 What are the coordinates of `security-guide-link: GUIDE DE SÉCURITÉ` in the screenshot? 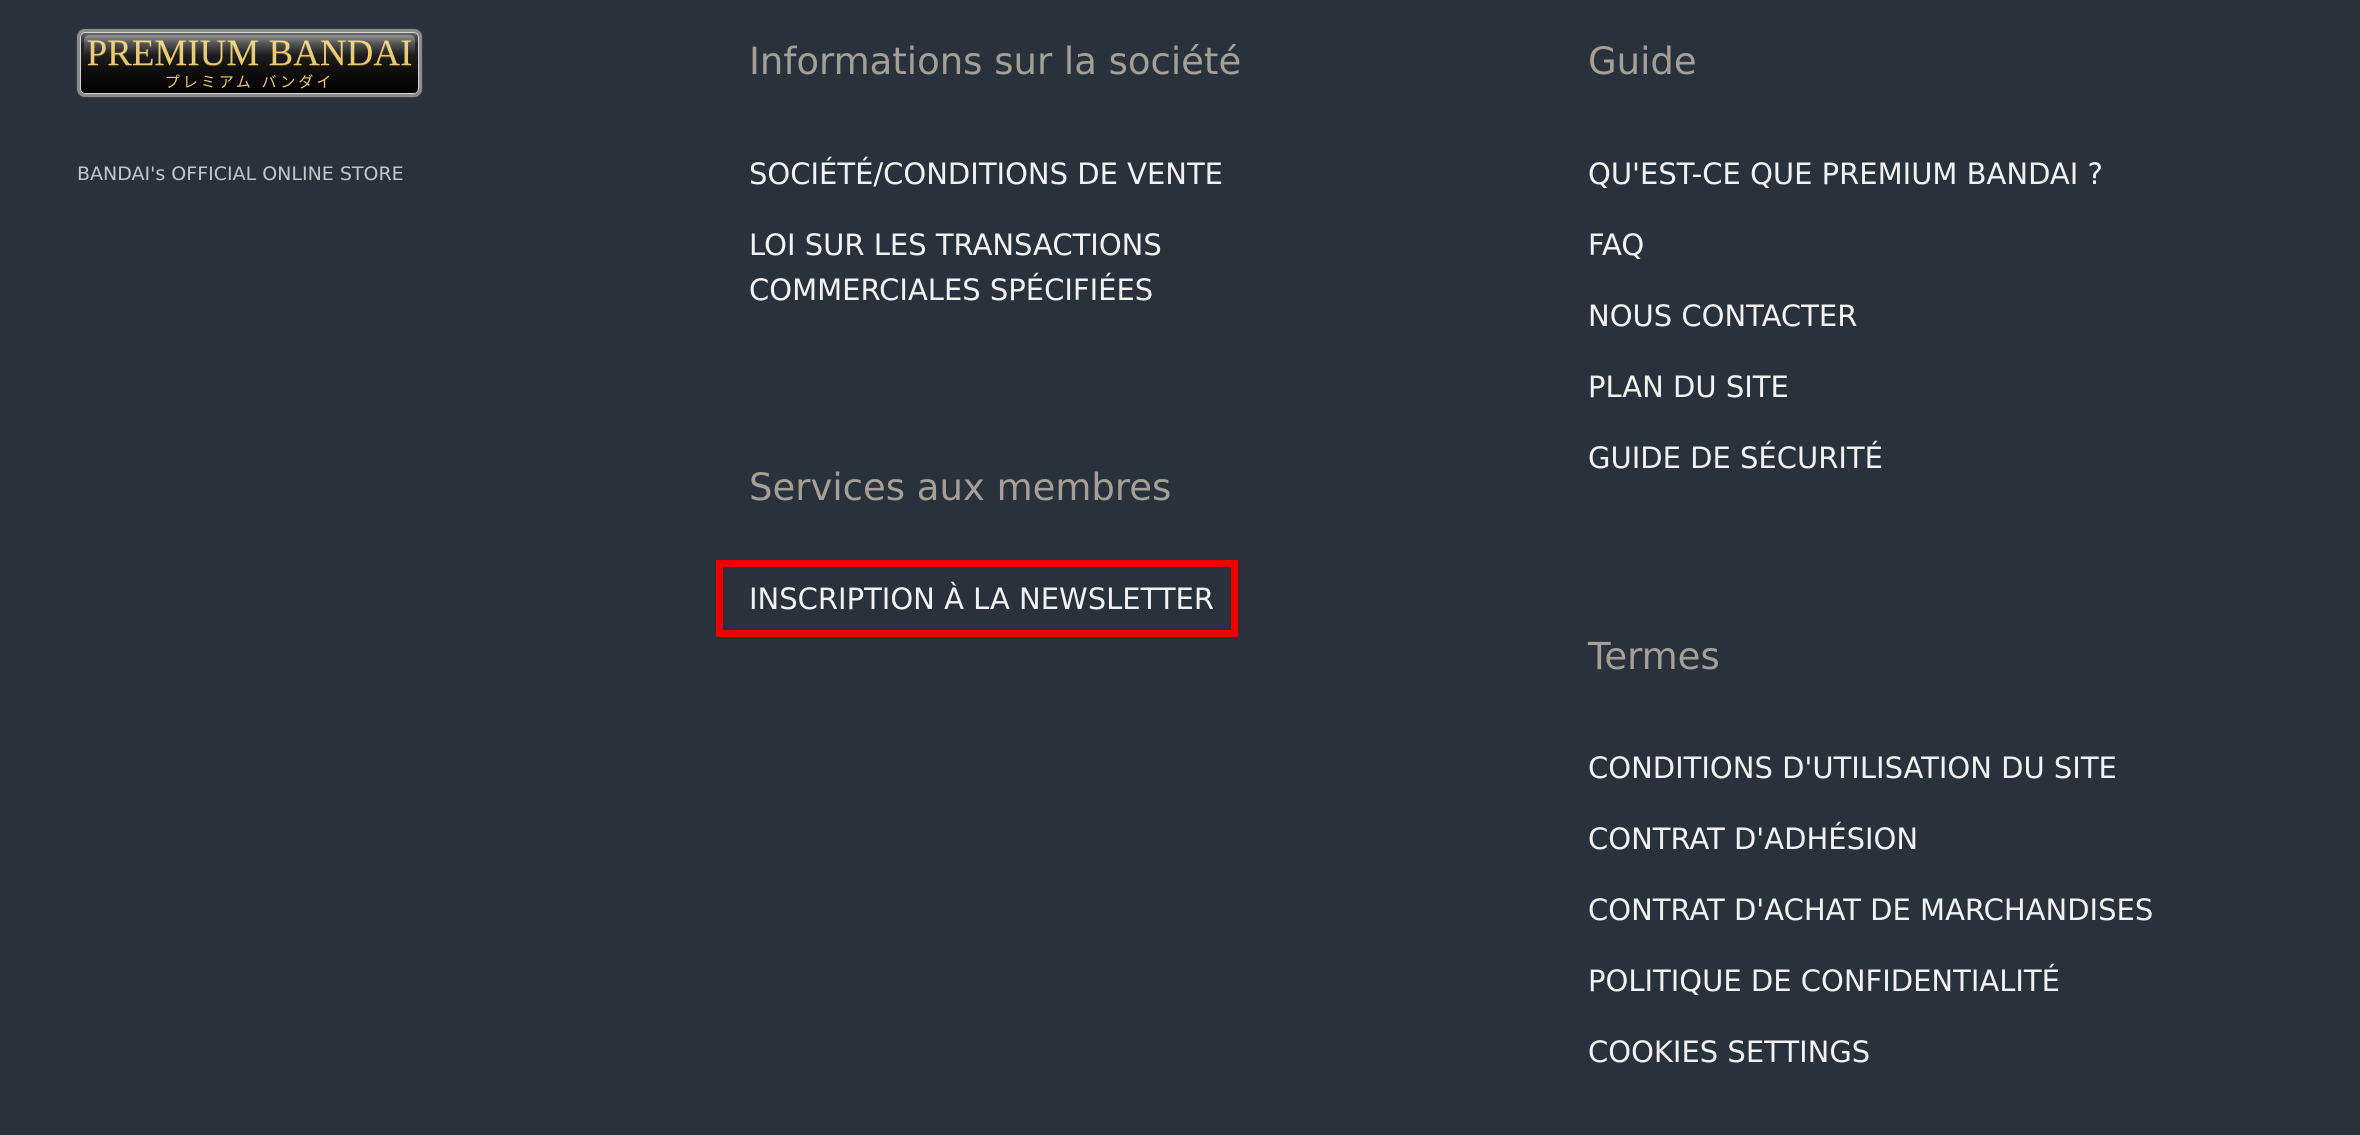 It's located at (1735, 458).